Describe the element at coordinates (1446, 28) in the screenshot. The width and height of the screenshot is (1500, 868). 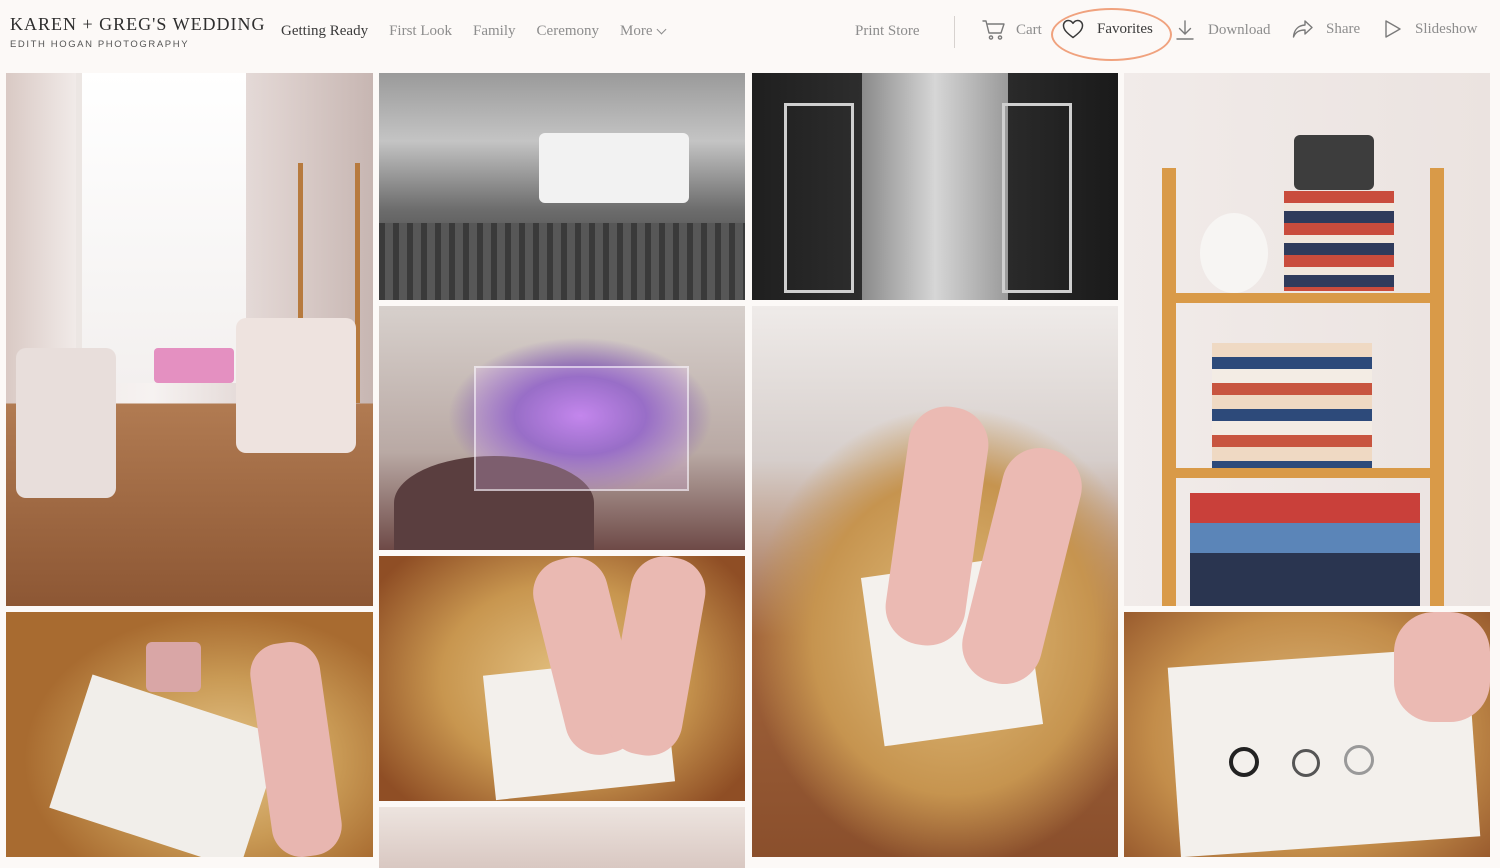
I see `slideshow-label: Slideshow` at that location.